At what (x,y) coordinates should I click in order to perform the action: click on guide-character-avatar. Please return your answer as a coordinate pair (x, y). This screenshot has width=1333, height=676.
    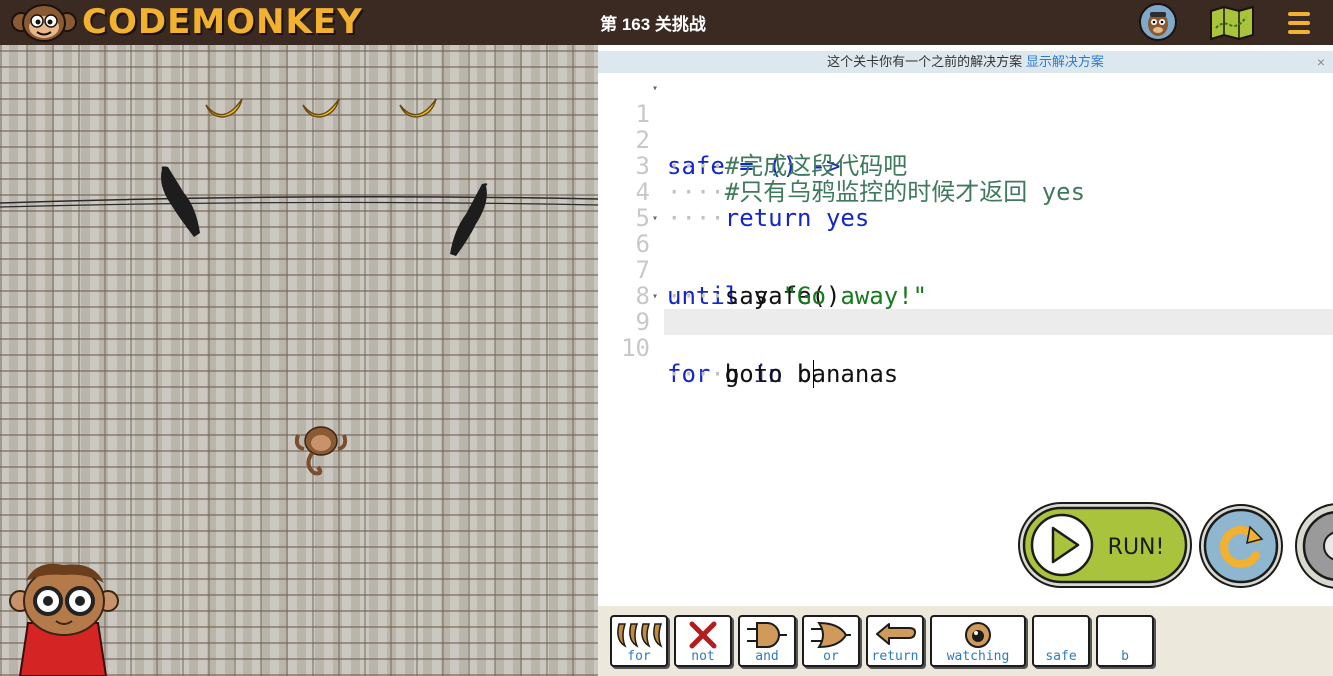
    Looking at the image, I should click on (64, 619).